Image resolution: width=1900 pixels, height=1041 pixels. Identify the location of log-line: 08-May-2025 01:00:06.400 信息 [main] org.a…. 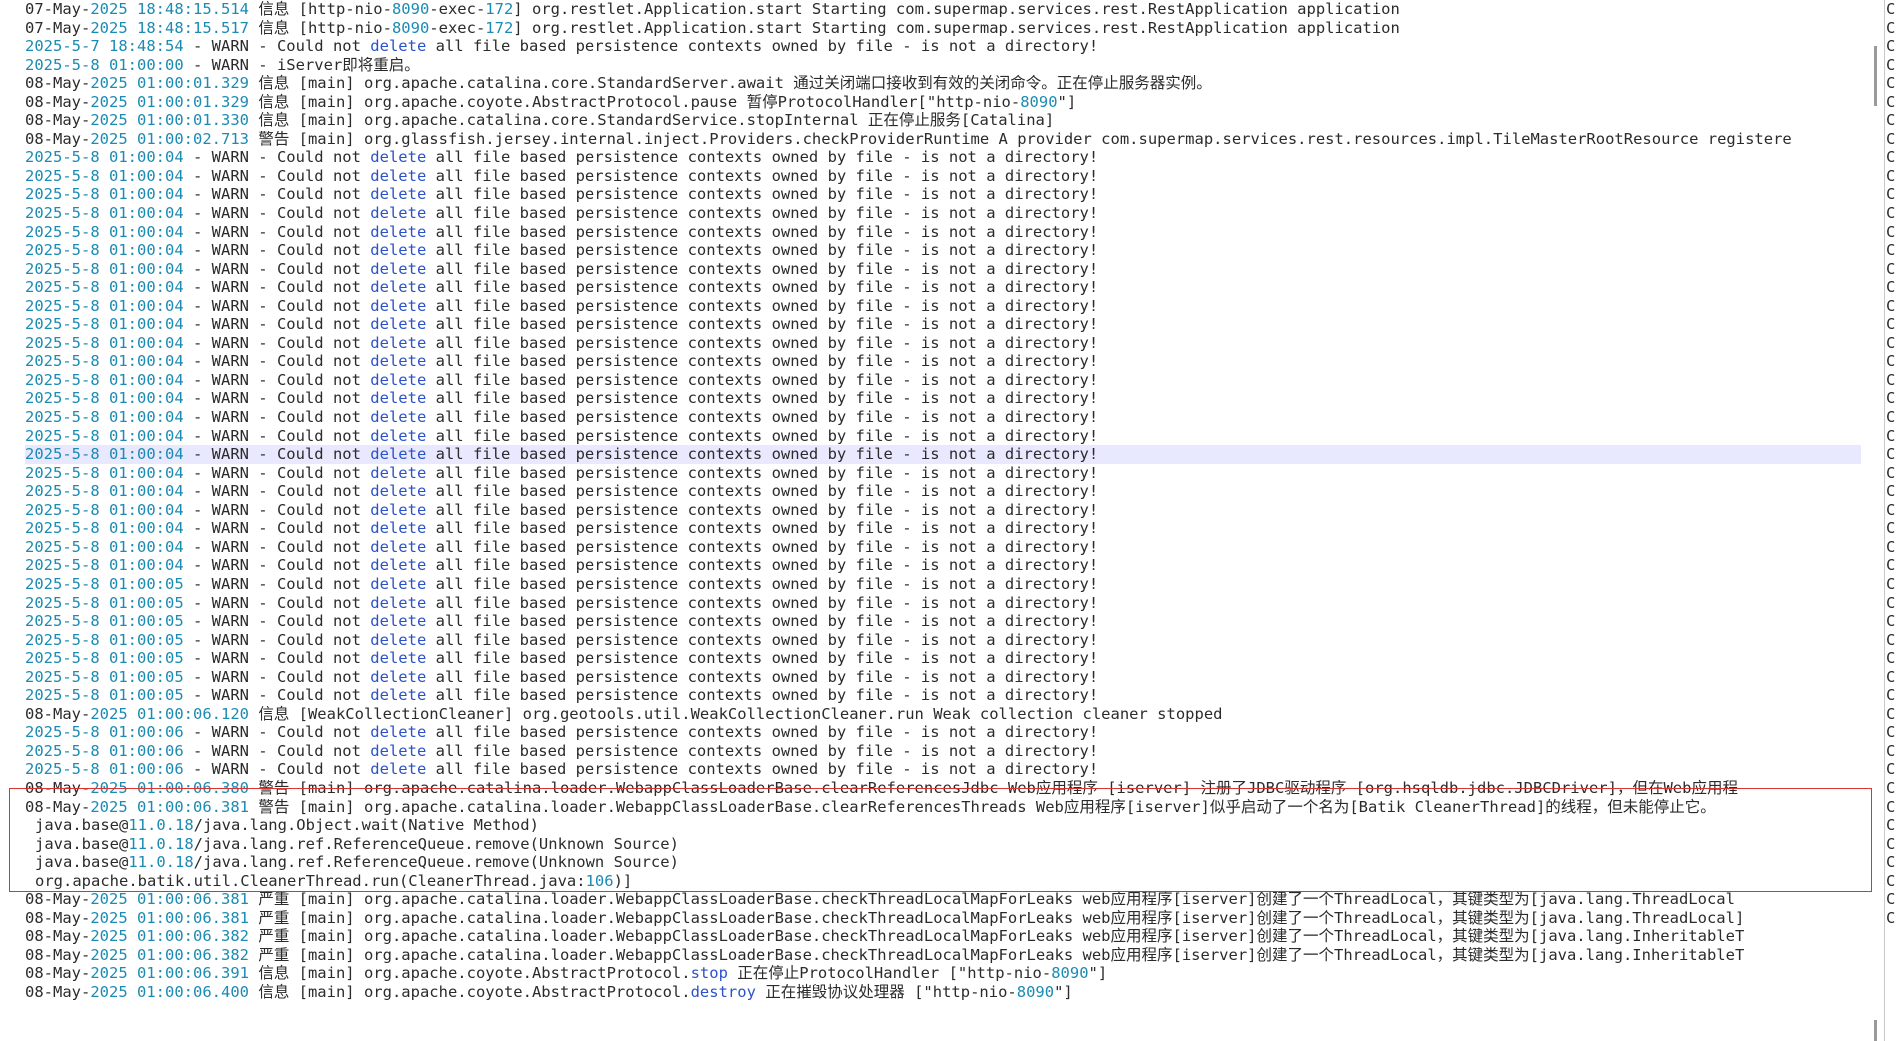
(943, 992).